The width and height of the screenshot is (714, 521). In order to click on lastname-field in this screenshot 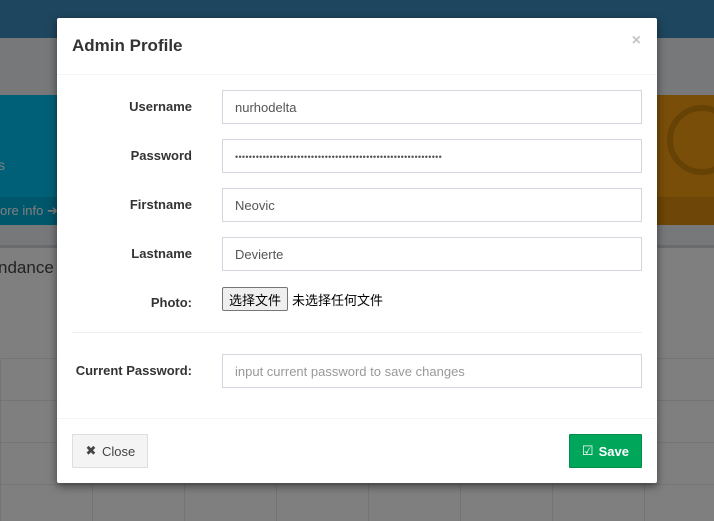, I will do `click(432, 254)`.